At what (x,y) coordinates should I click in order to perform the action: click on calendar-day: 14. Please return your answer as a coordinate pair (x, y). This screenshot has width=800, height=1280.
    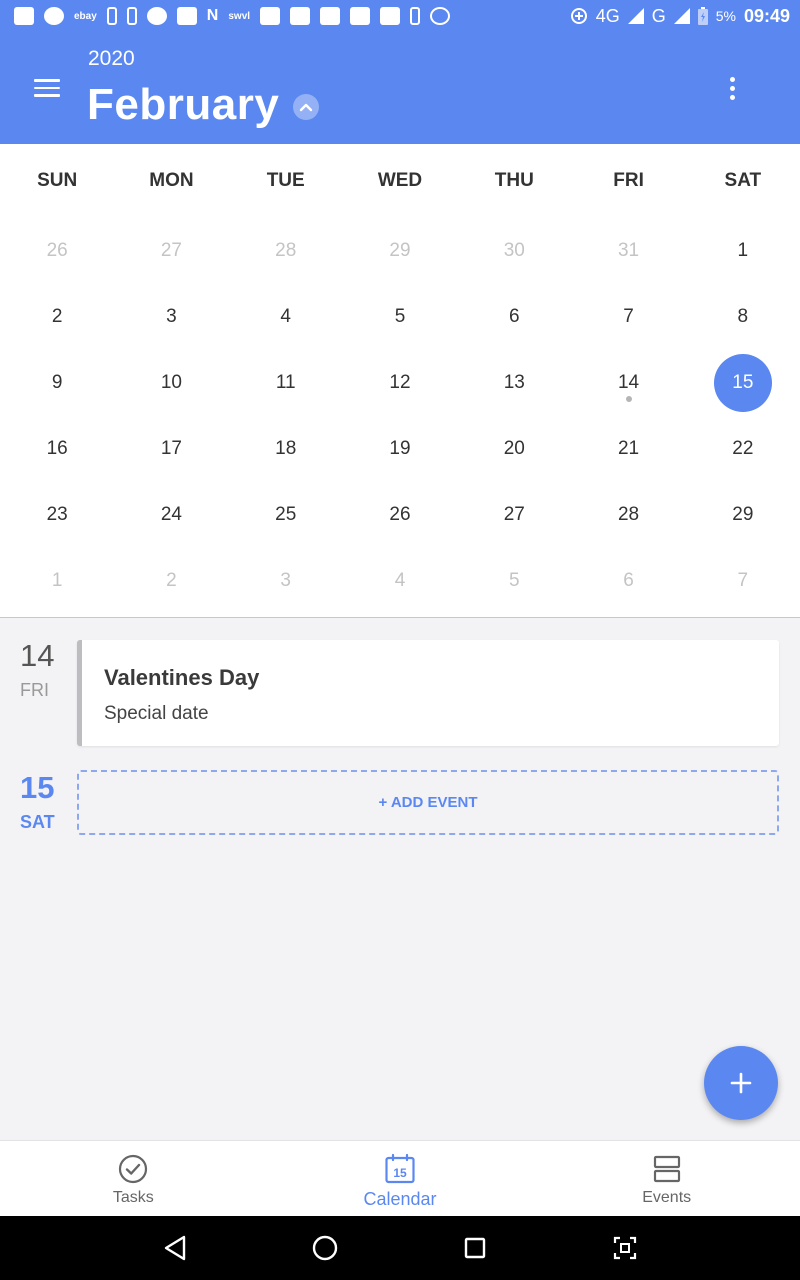
    Looking at the image, I should click on (628, 383).